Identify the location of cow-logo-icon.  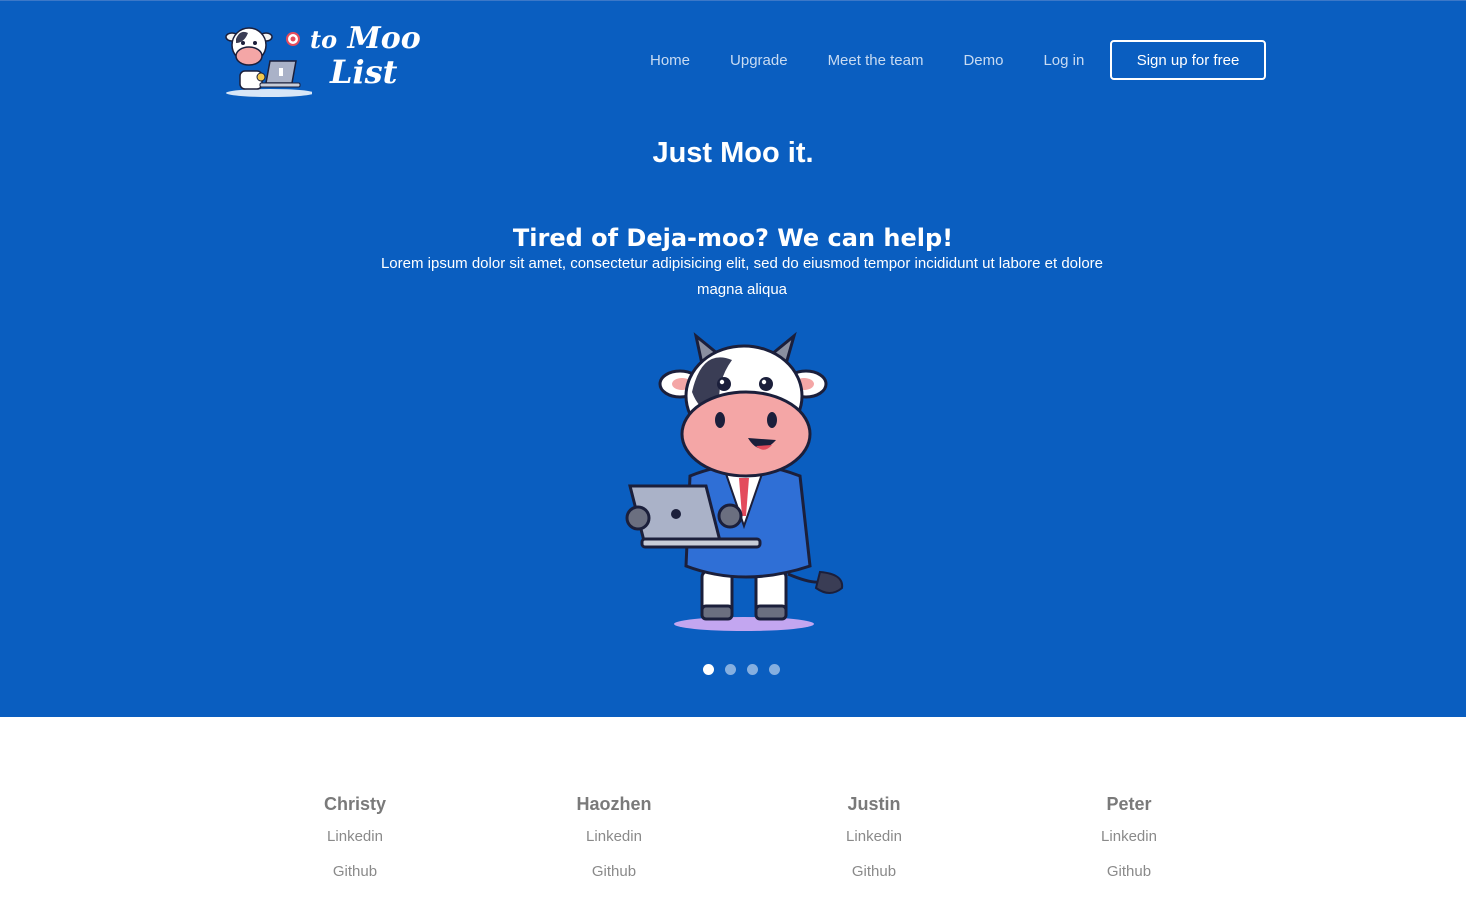
(269, 62).